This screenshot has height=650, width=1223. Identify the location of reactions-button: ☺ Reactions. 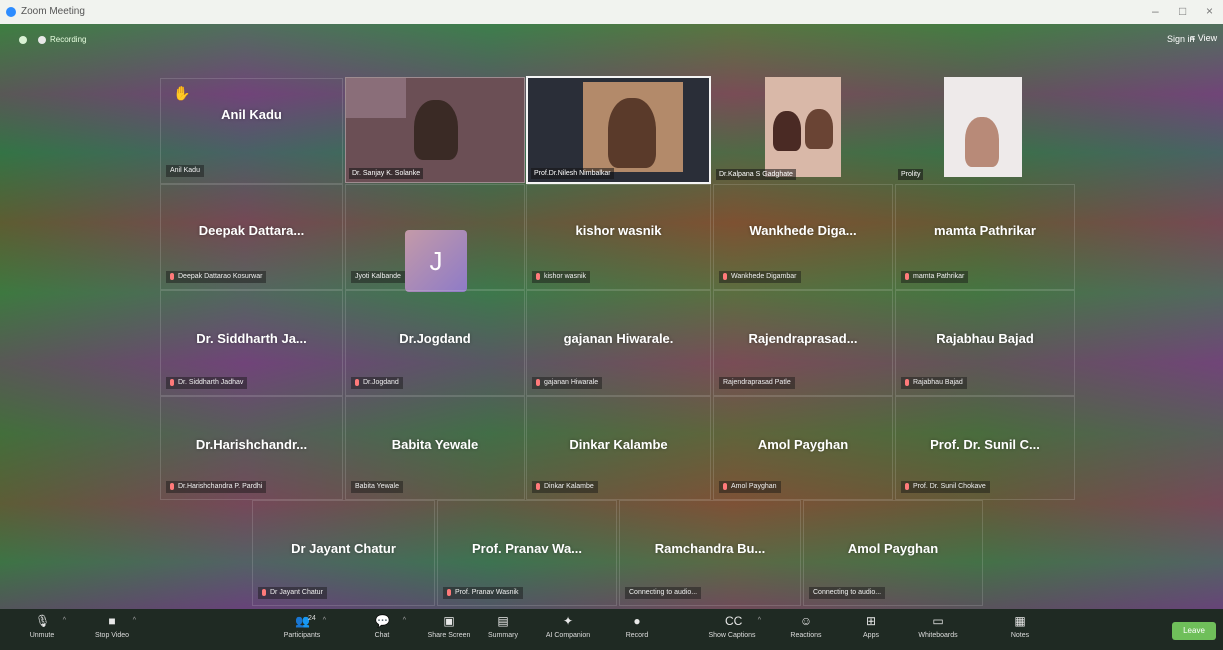
(806, 630).